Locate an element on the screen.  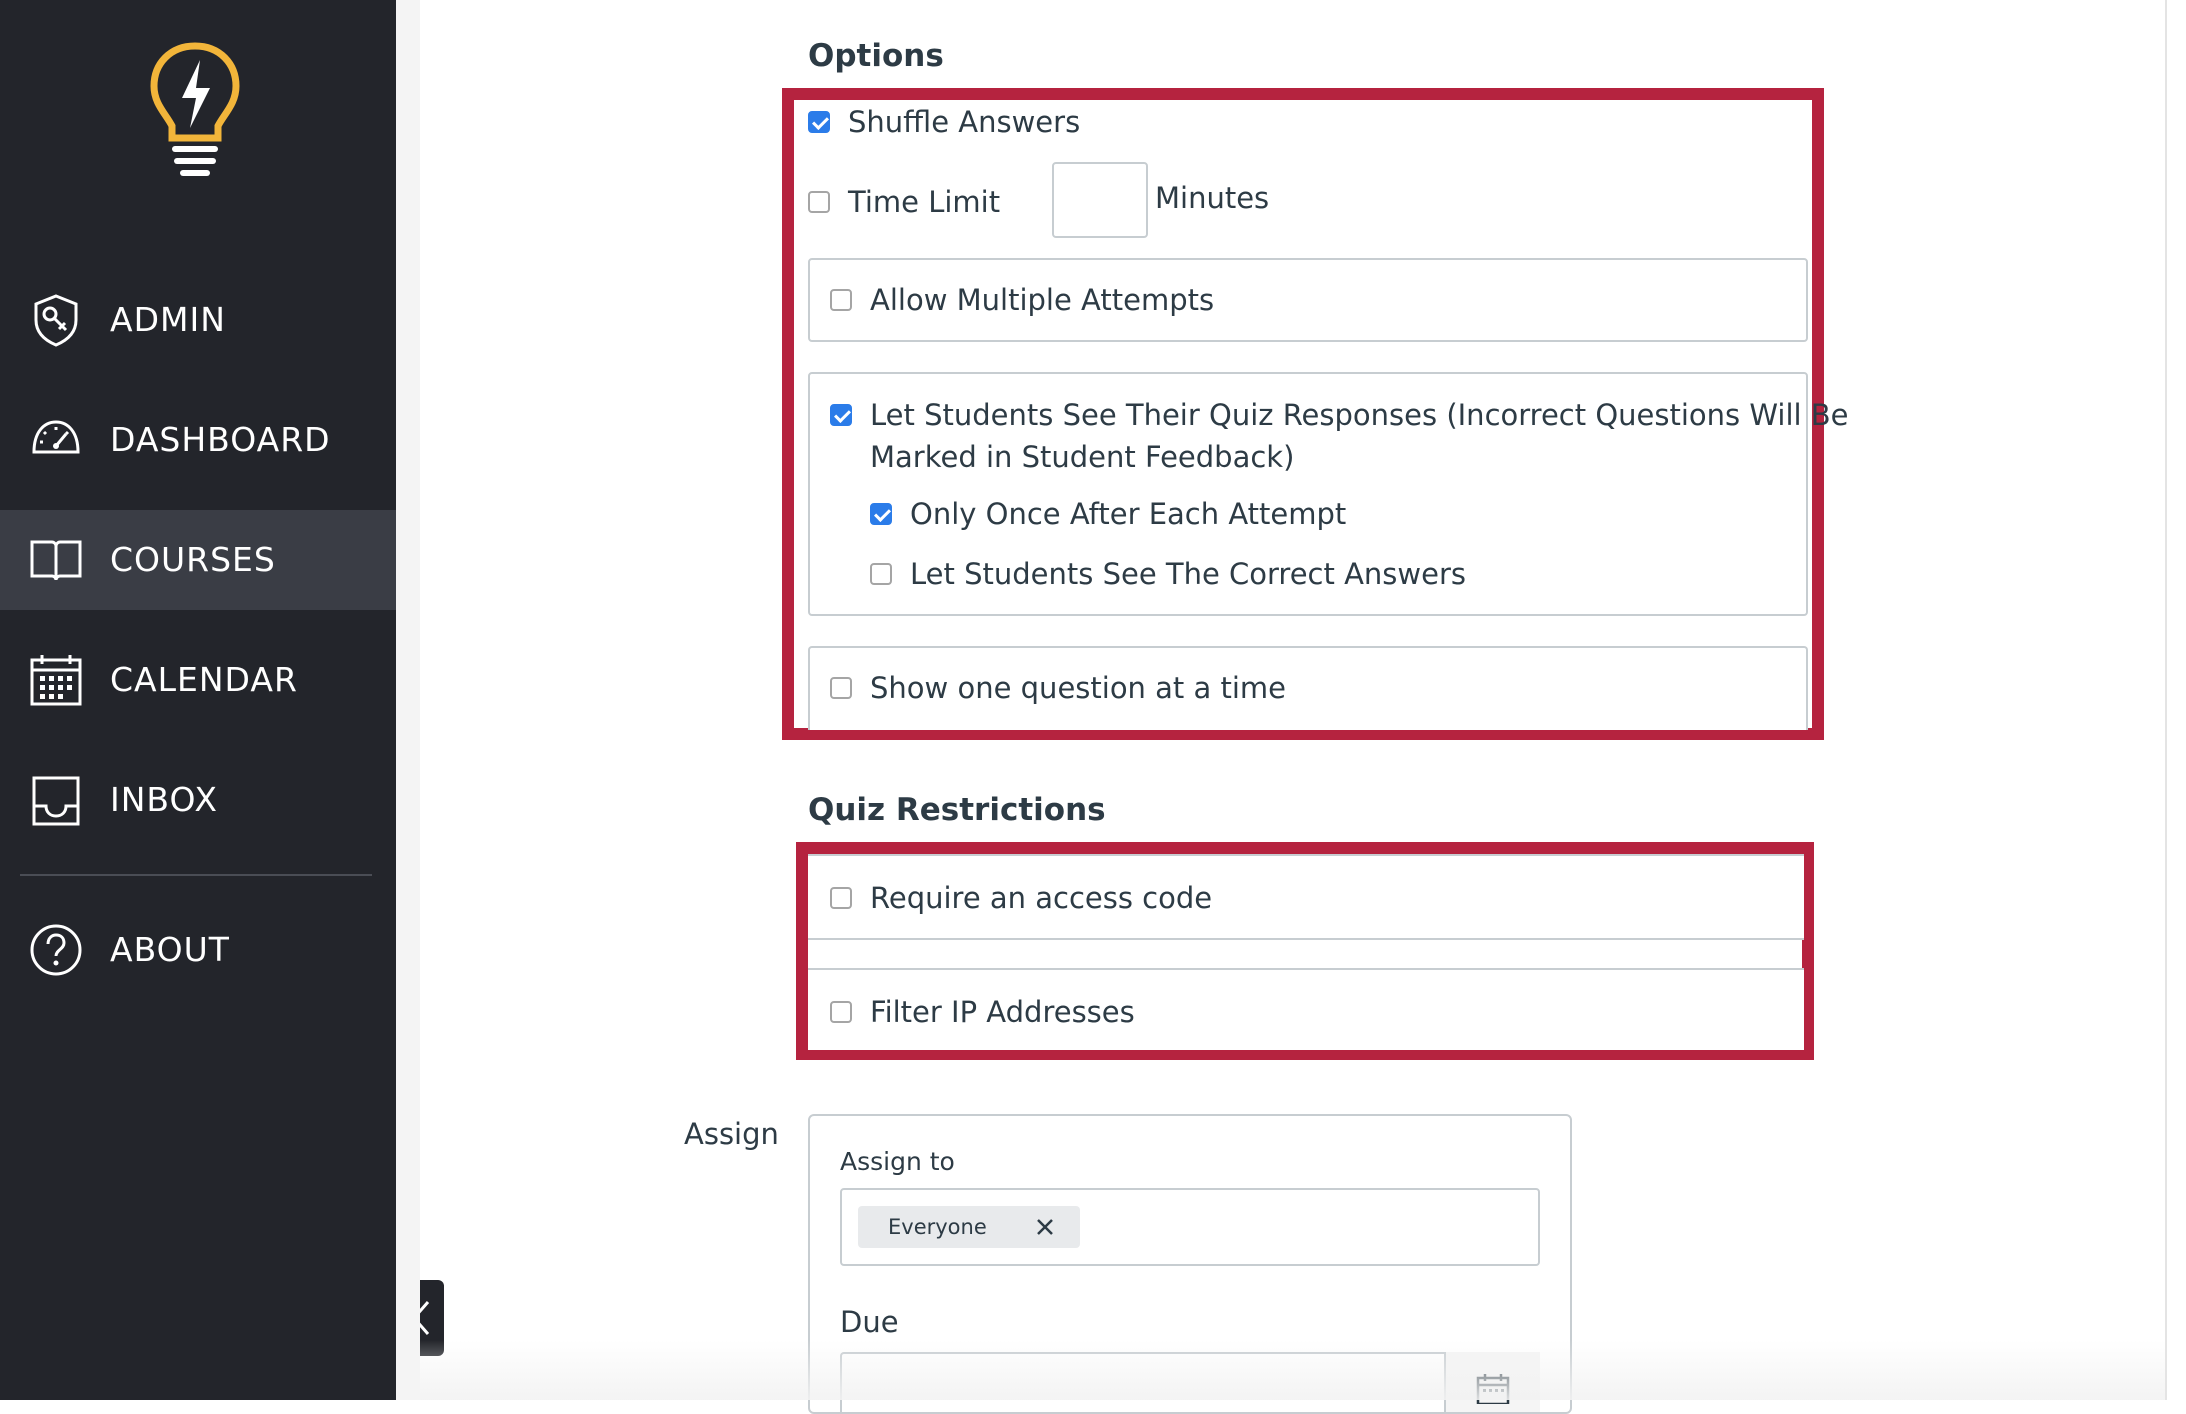
dashboard-gauge-icon is located at coordinates (56, 437).